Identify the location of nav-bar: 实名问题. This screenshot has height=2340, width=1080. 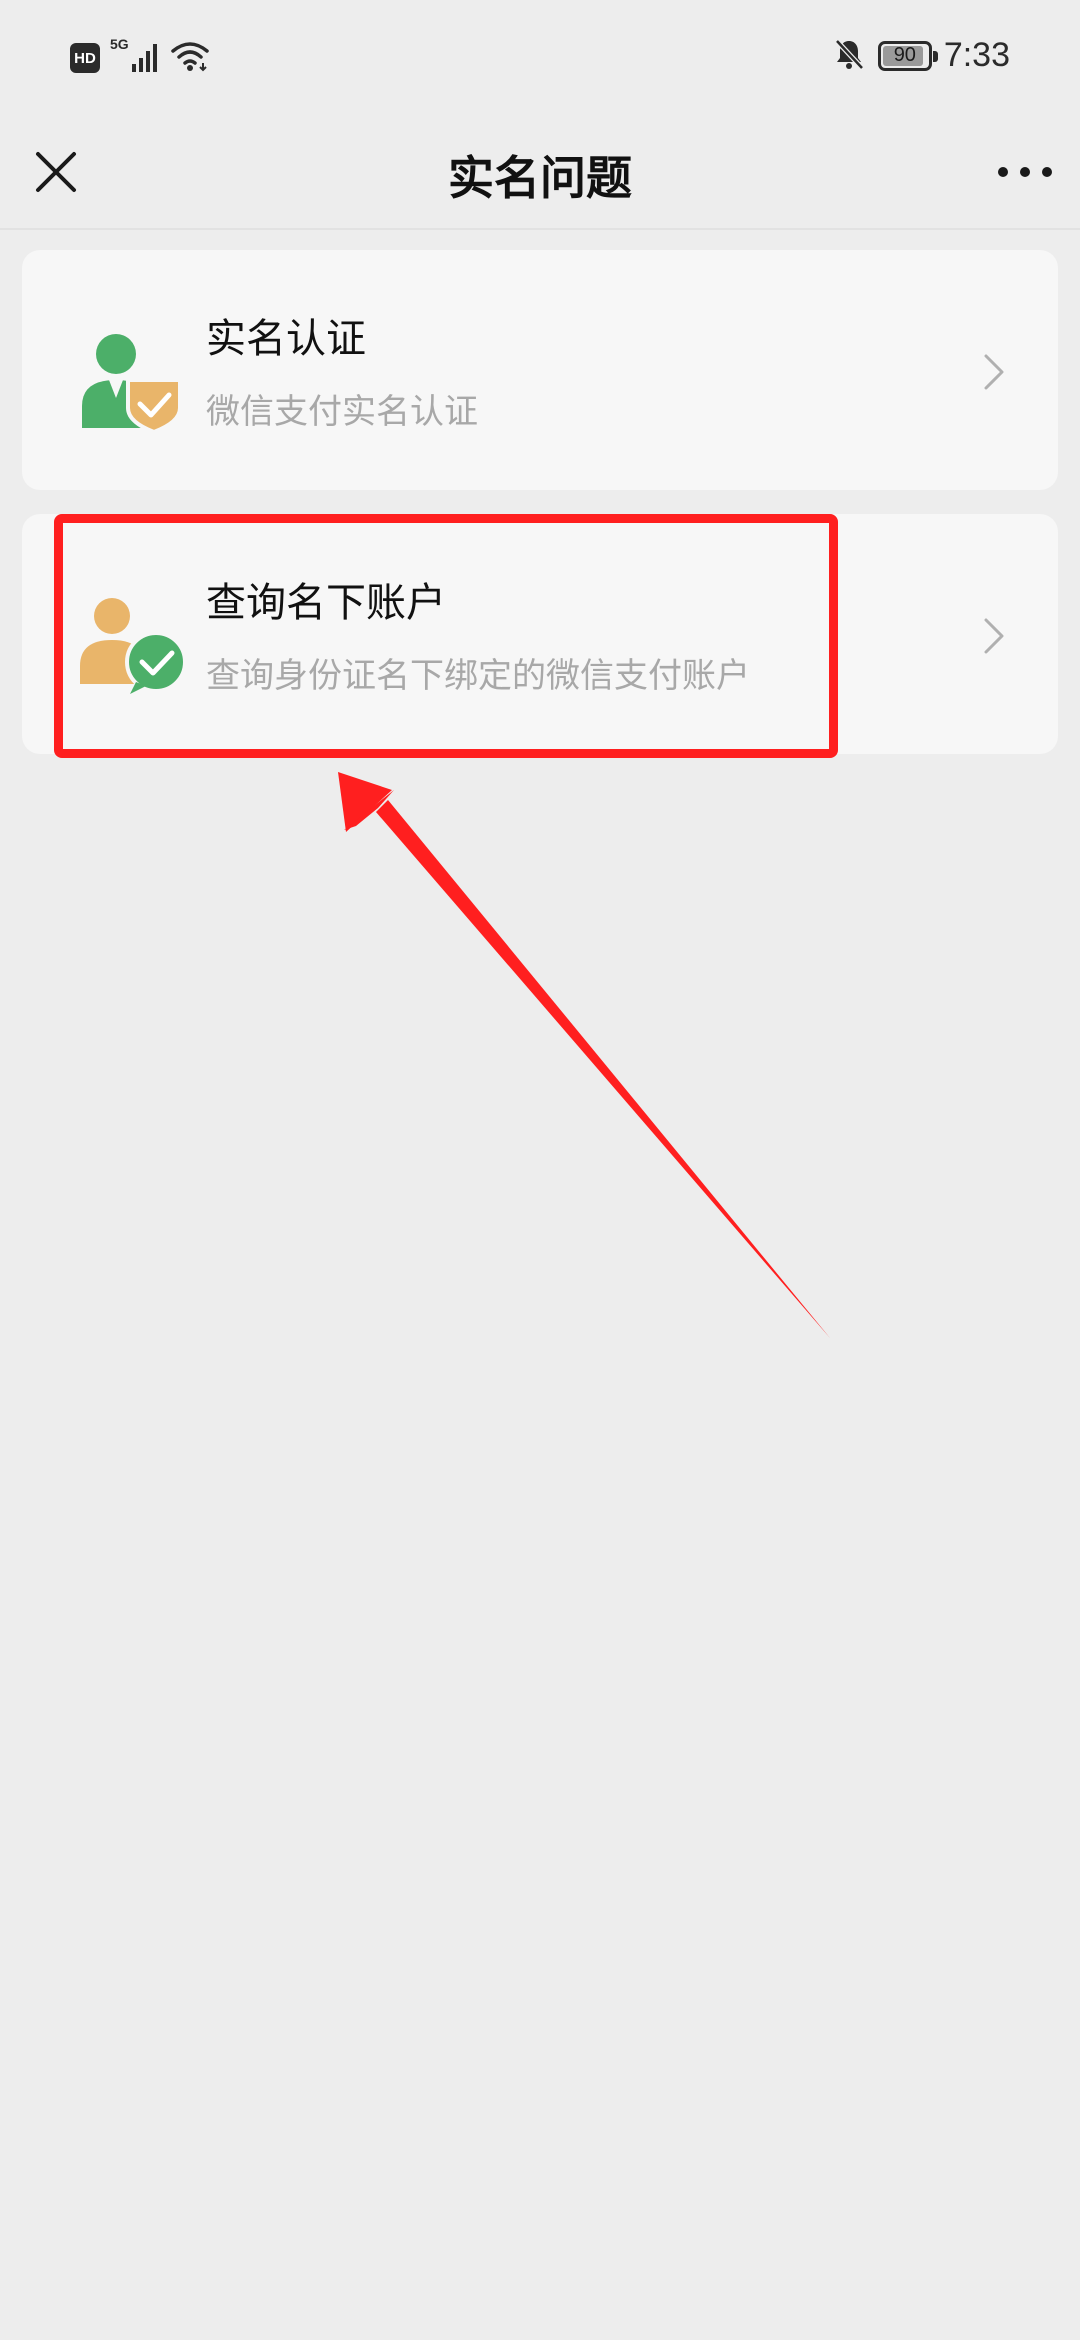
(540, 175).